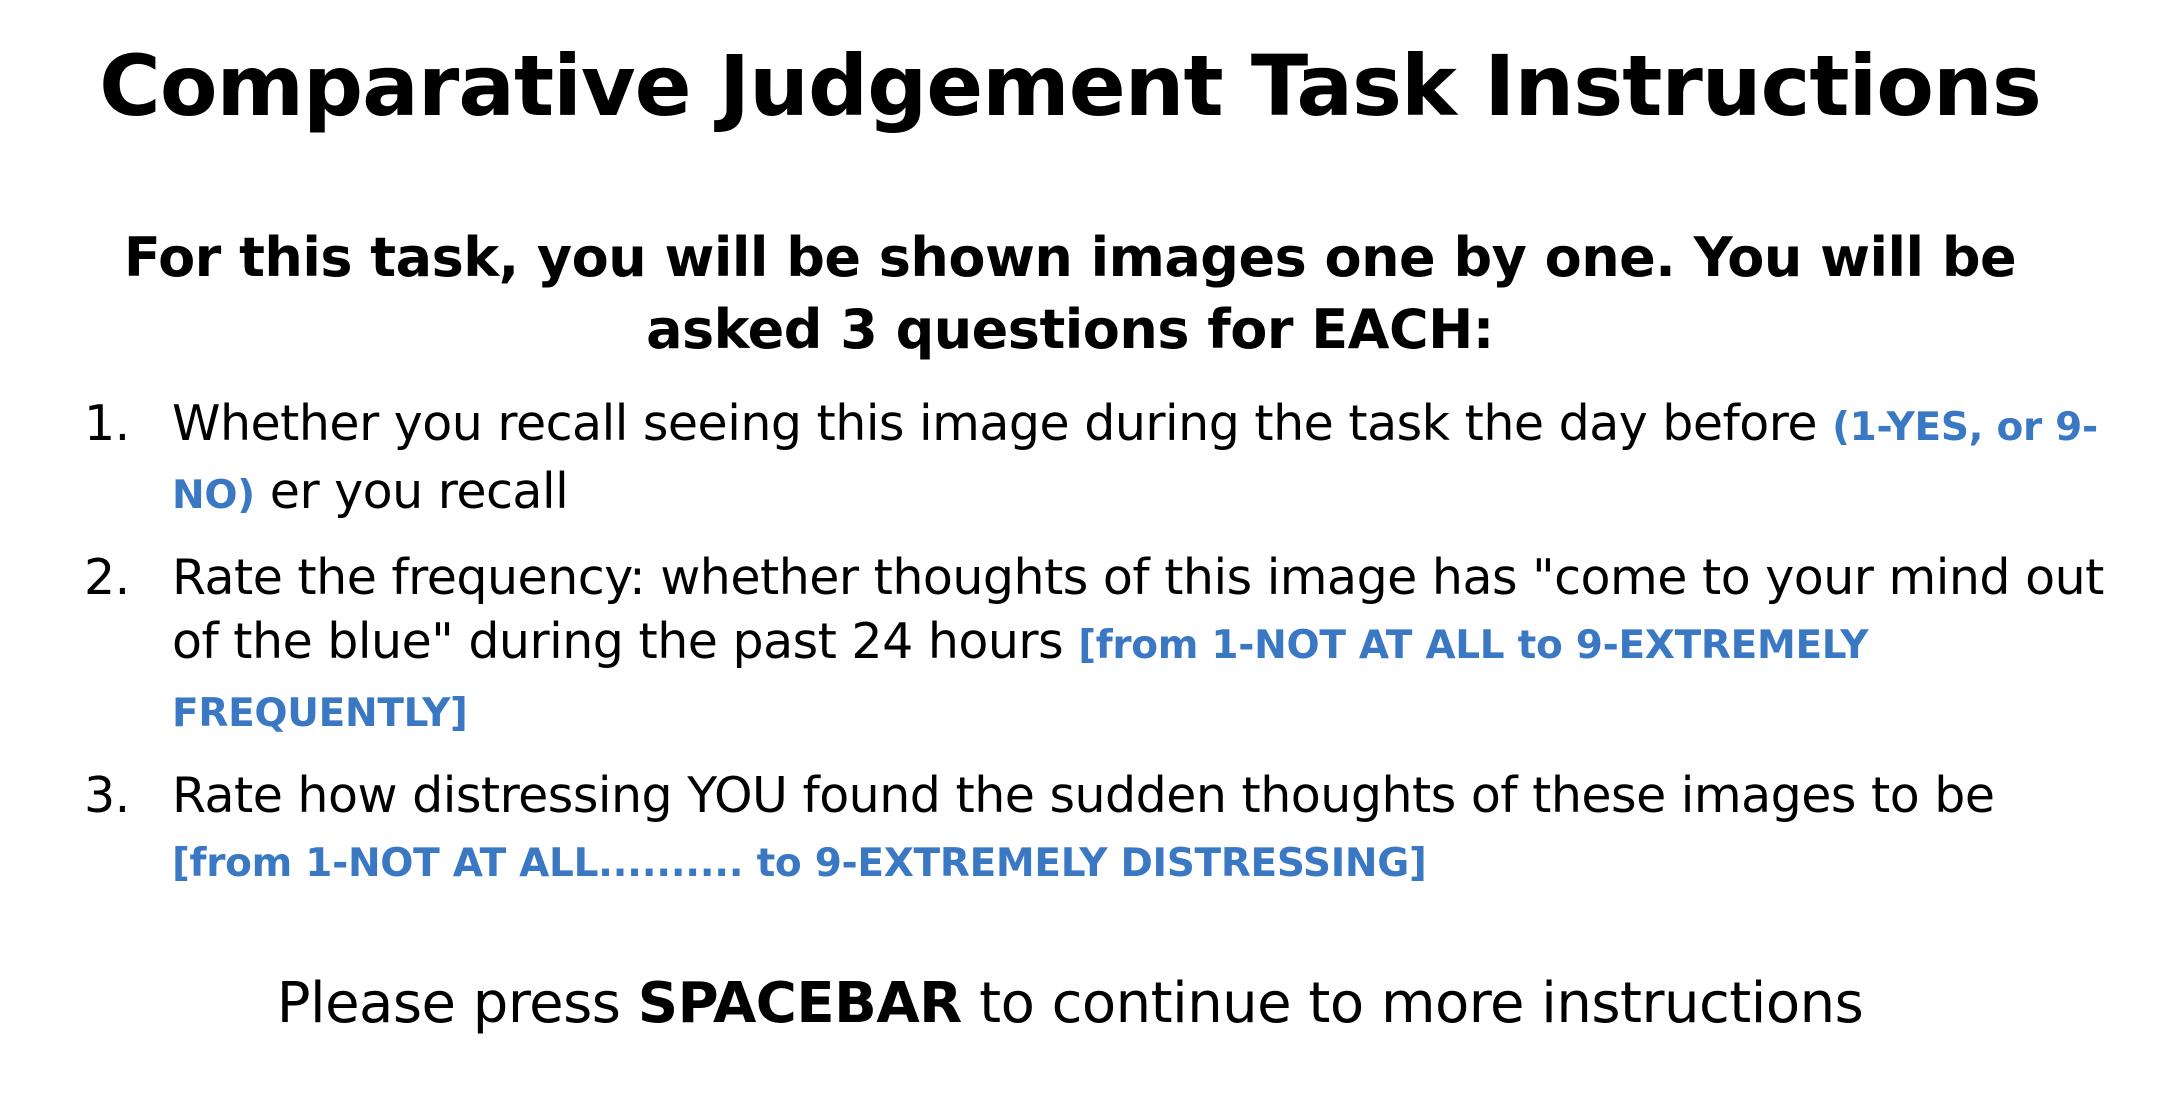 Image resolution: width=2180 pixels, height=1114 pixels. I want to click on page-title: Comparative Judgement Task Instructions, so click(1070, 86).